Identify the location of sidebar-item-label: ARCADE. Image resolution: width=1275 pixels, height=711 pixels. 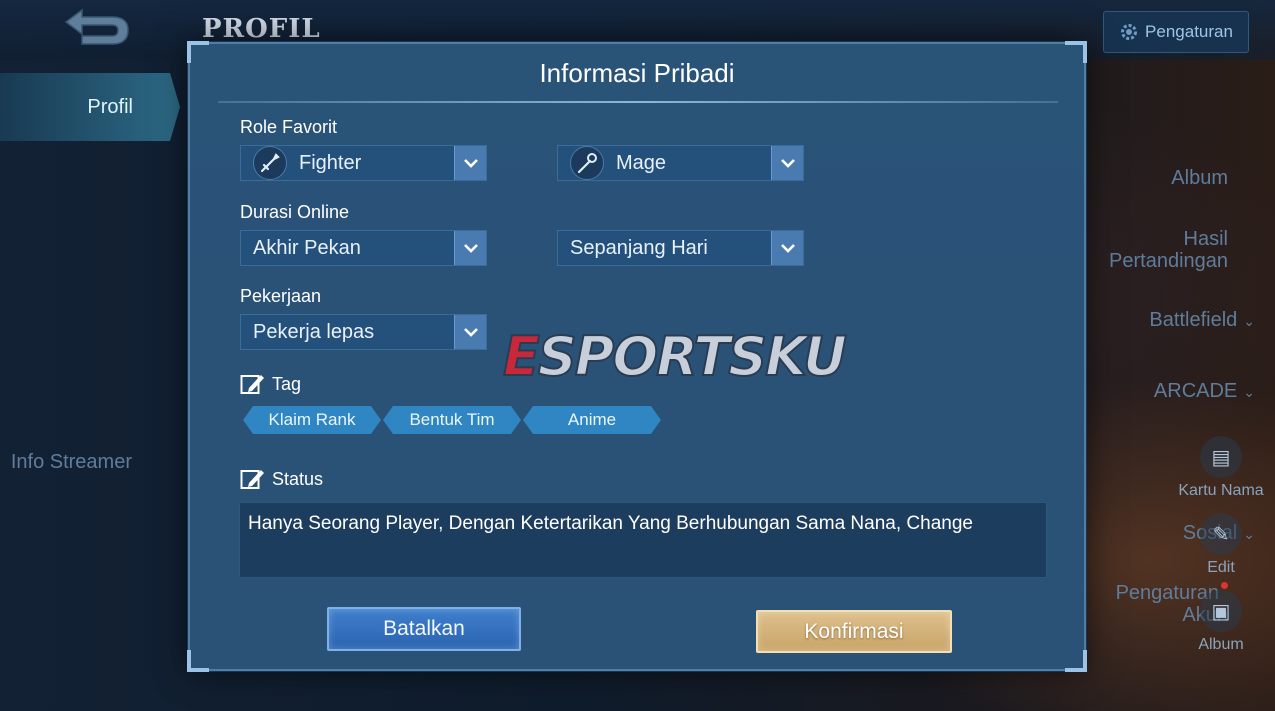
(1195, 391).